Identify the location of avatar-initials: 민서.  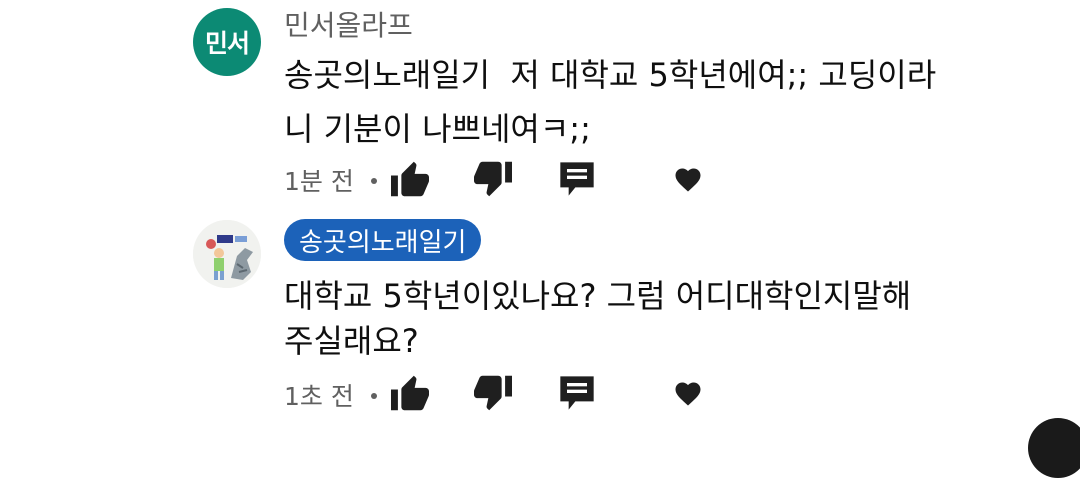
(227, 43).